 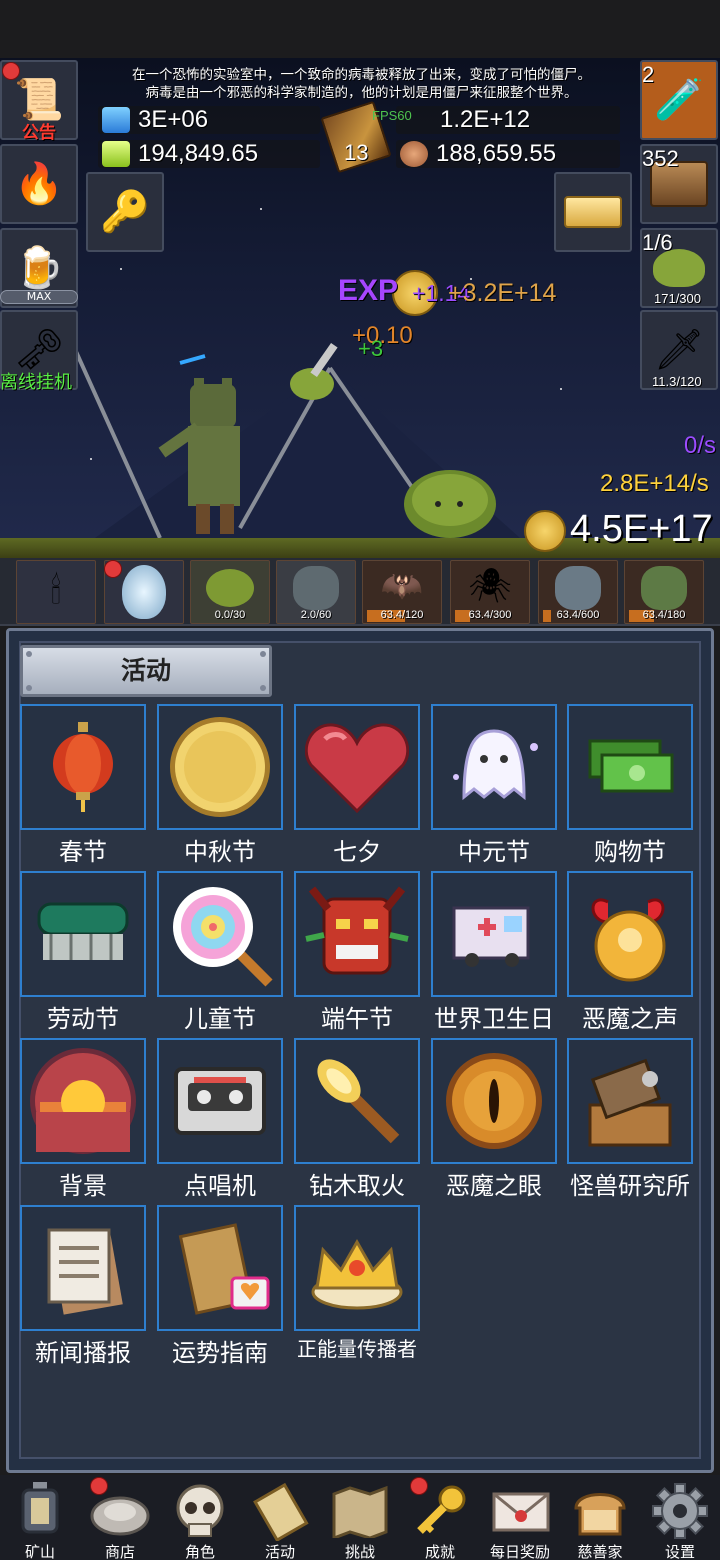 What do you see at coordinates (679, 100) in the screenshot?
I see `potion-icon: 🧪` at bounding box center [679, 100].